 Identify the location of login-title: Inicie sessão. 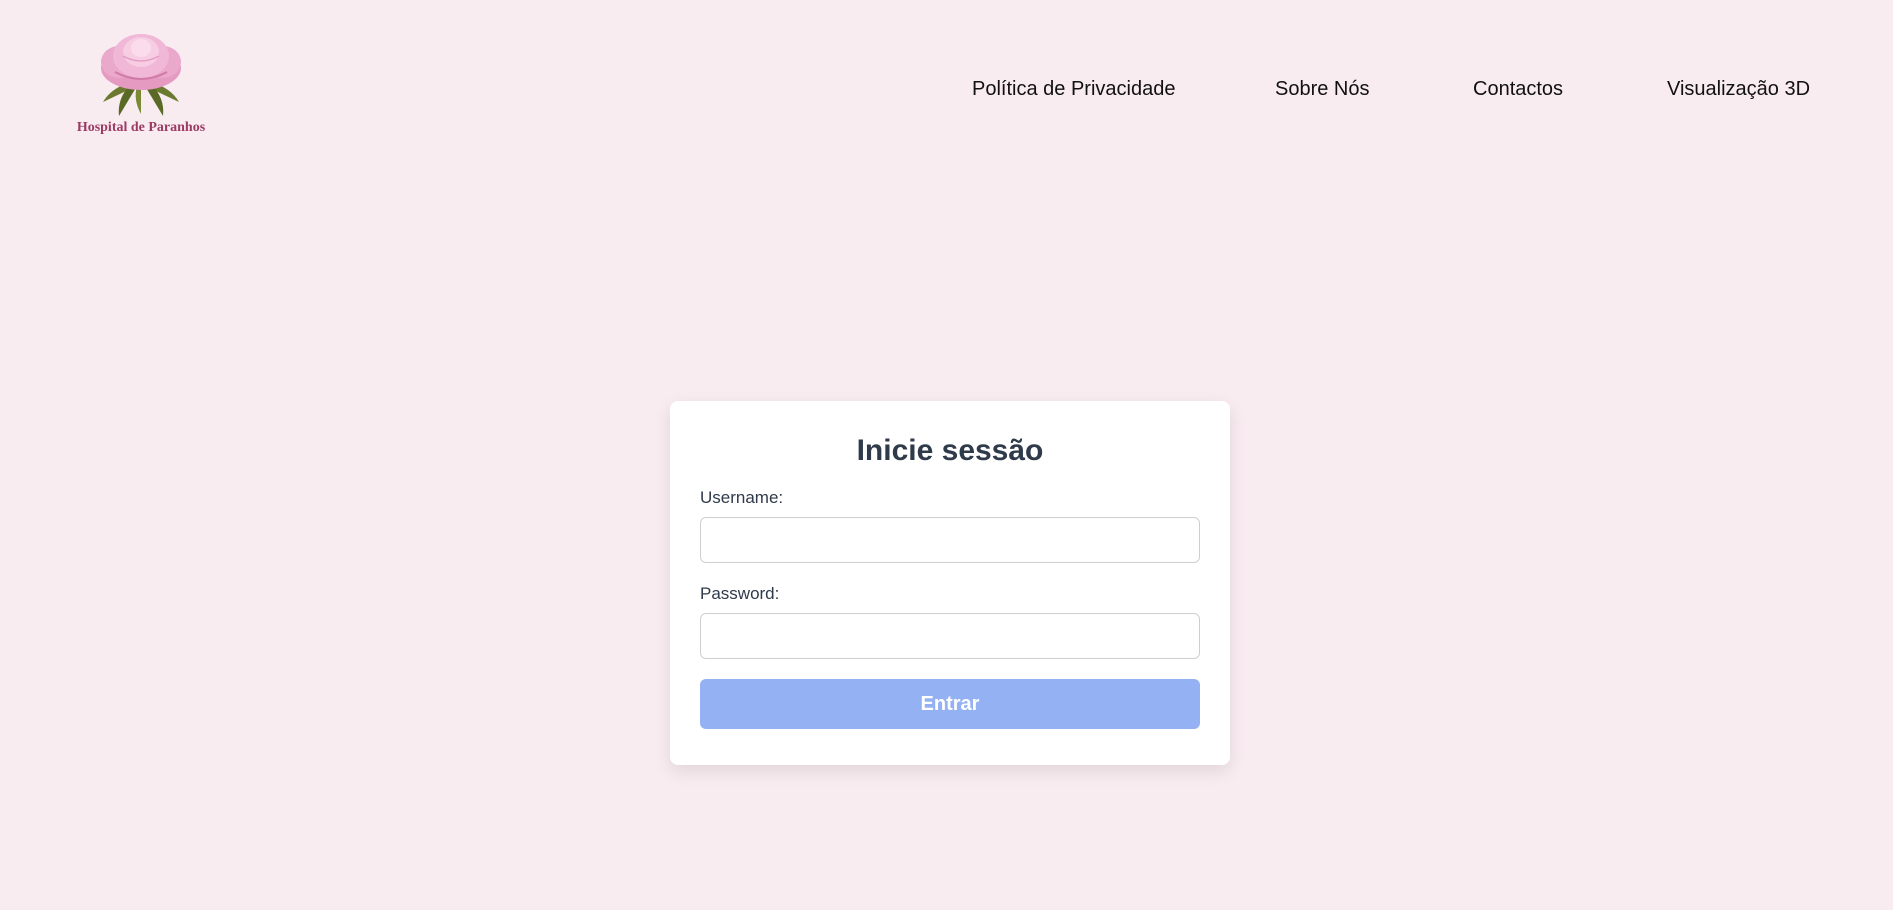
(950, 450).